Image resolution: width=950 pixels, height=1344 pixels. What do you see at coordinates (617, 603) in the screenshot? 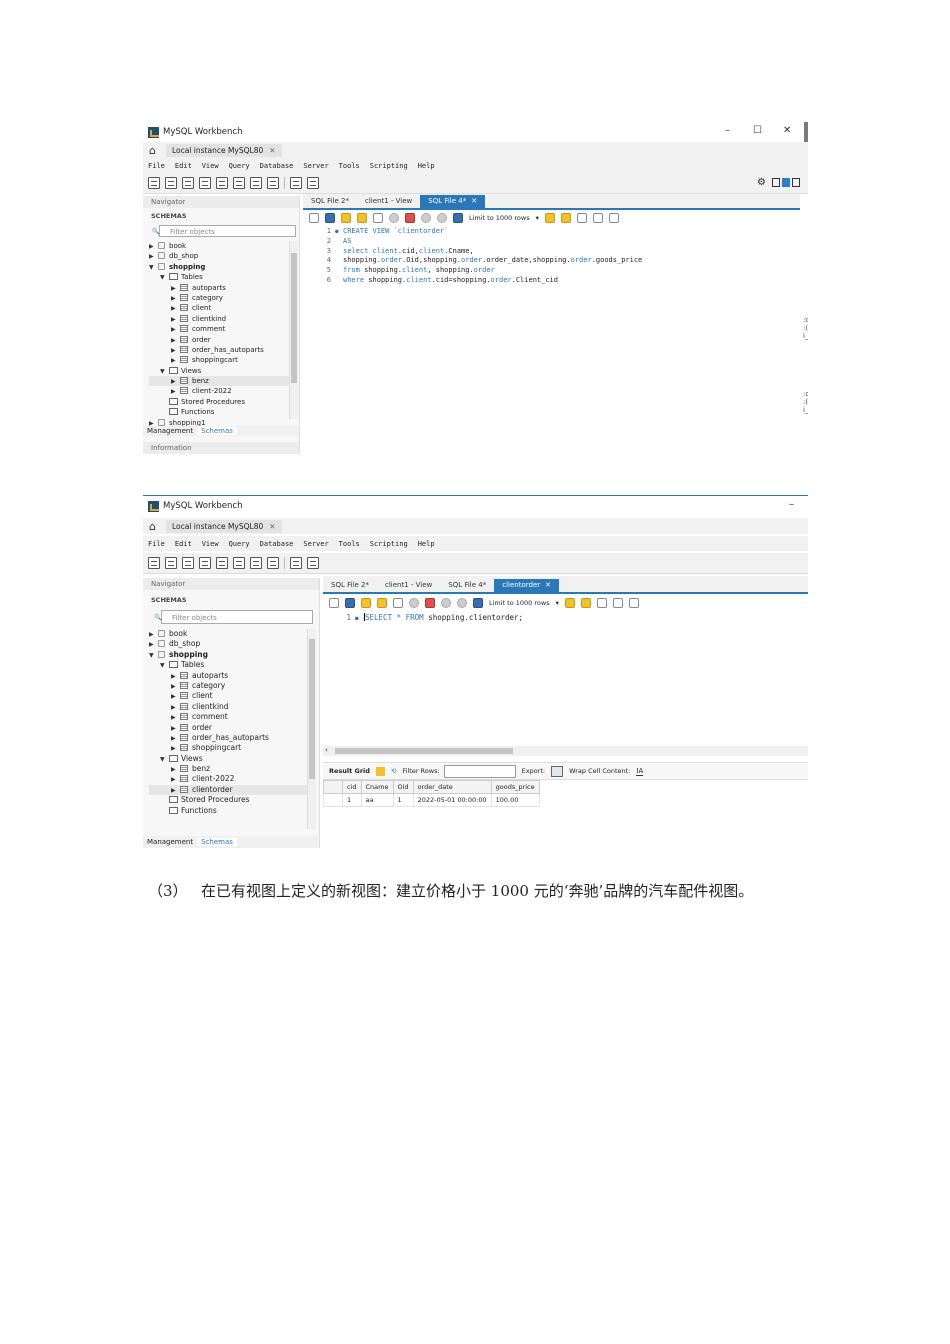
I see `invisible-chars-icon` at bounding box center [617, 603].